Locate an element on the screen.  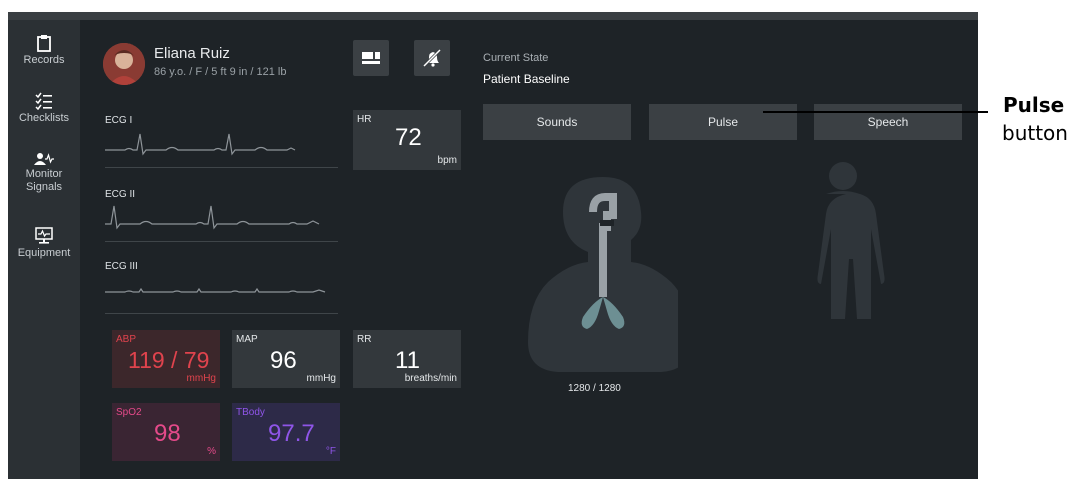
rr-value: 11 is located at coordinates (407, 360).